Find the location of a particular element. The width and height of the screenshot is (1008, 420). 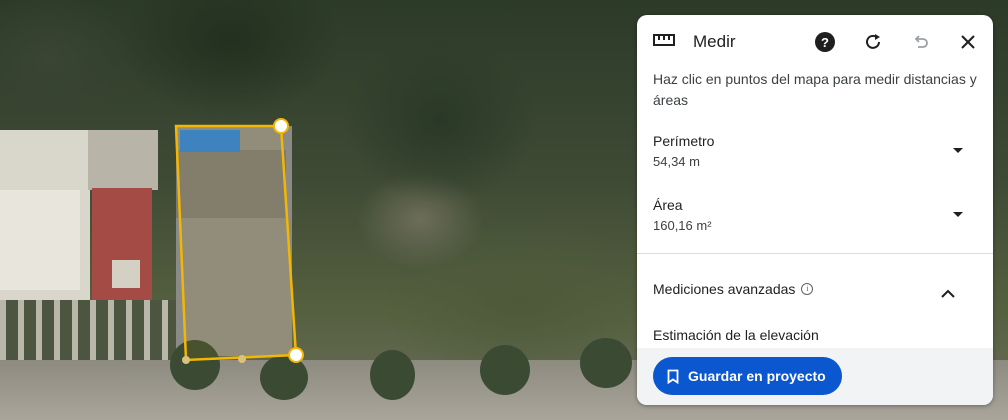

advanced-measurements-header: Mediciones avanzadas i is located at coordinates (733, 289).